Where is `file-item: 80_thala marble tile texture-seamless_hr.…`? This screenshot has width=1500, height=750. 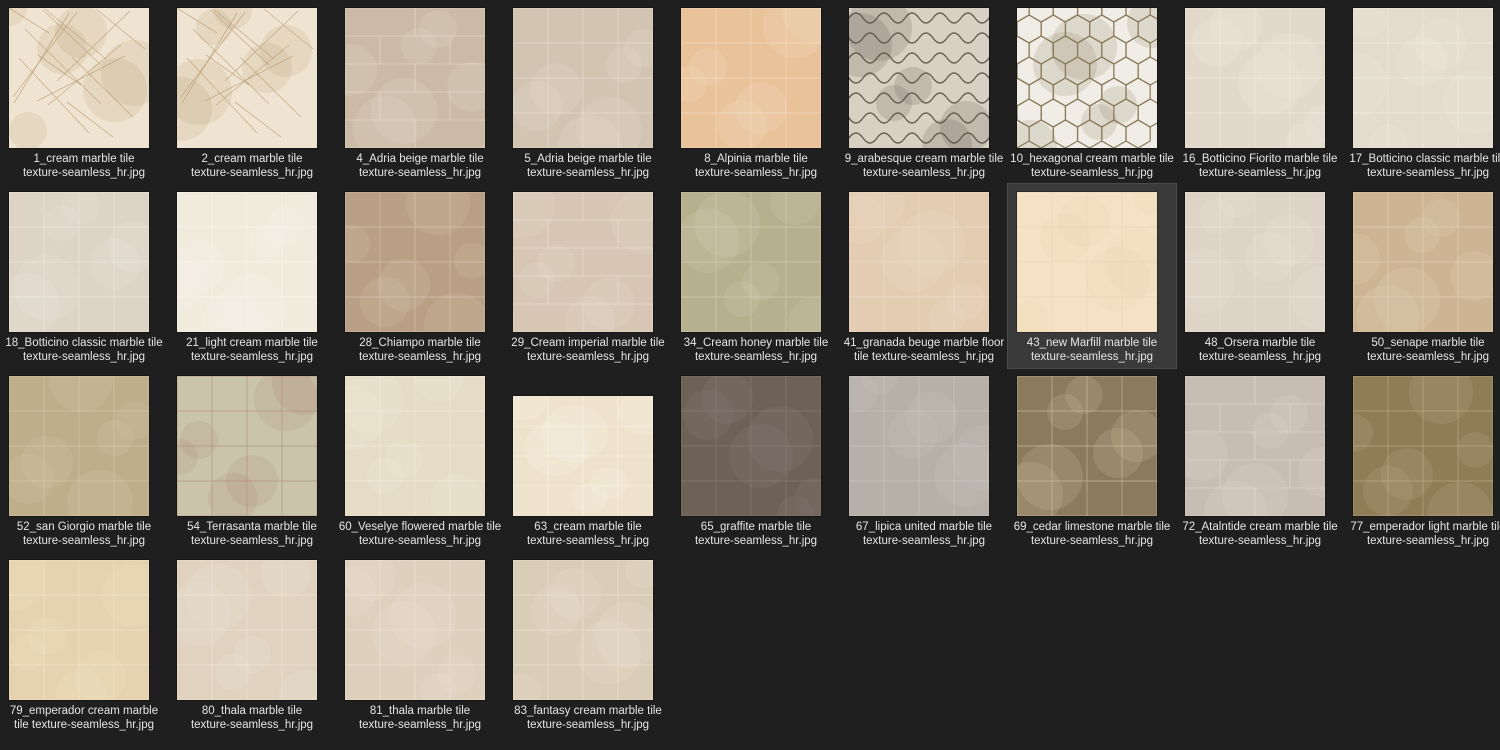 file-item: 80_thala marble tile texture-seamless_hr.… is located at coordinates (252, 644).